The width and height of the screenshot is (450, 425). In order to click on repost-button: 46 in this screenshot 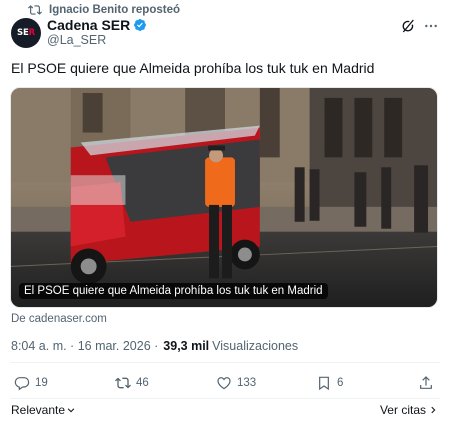, I will do `click(132, 383)`.